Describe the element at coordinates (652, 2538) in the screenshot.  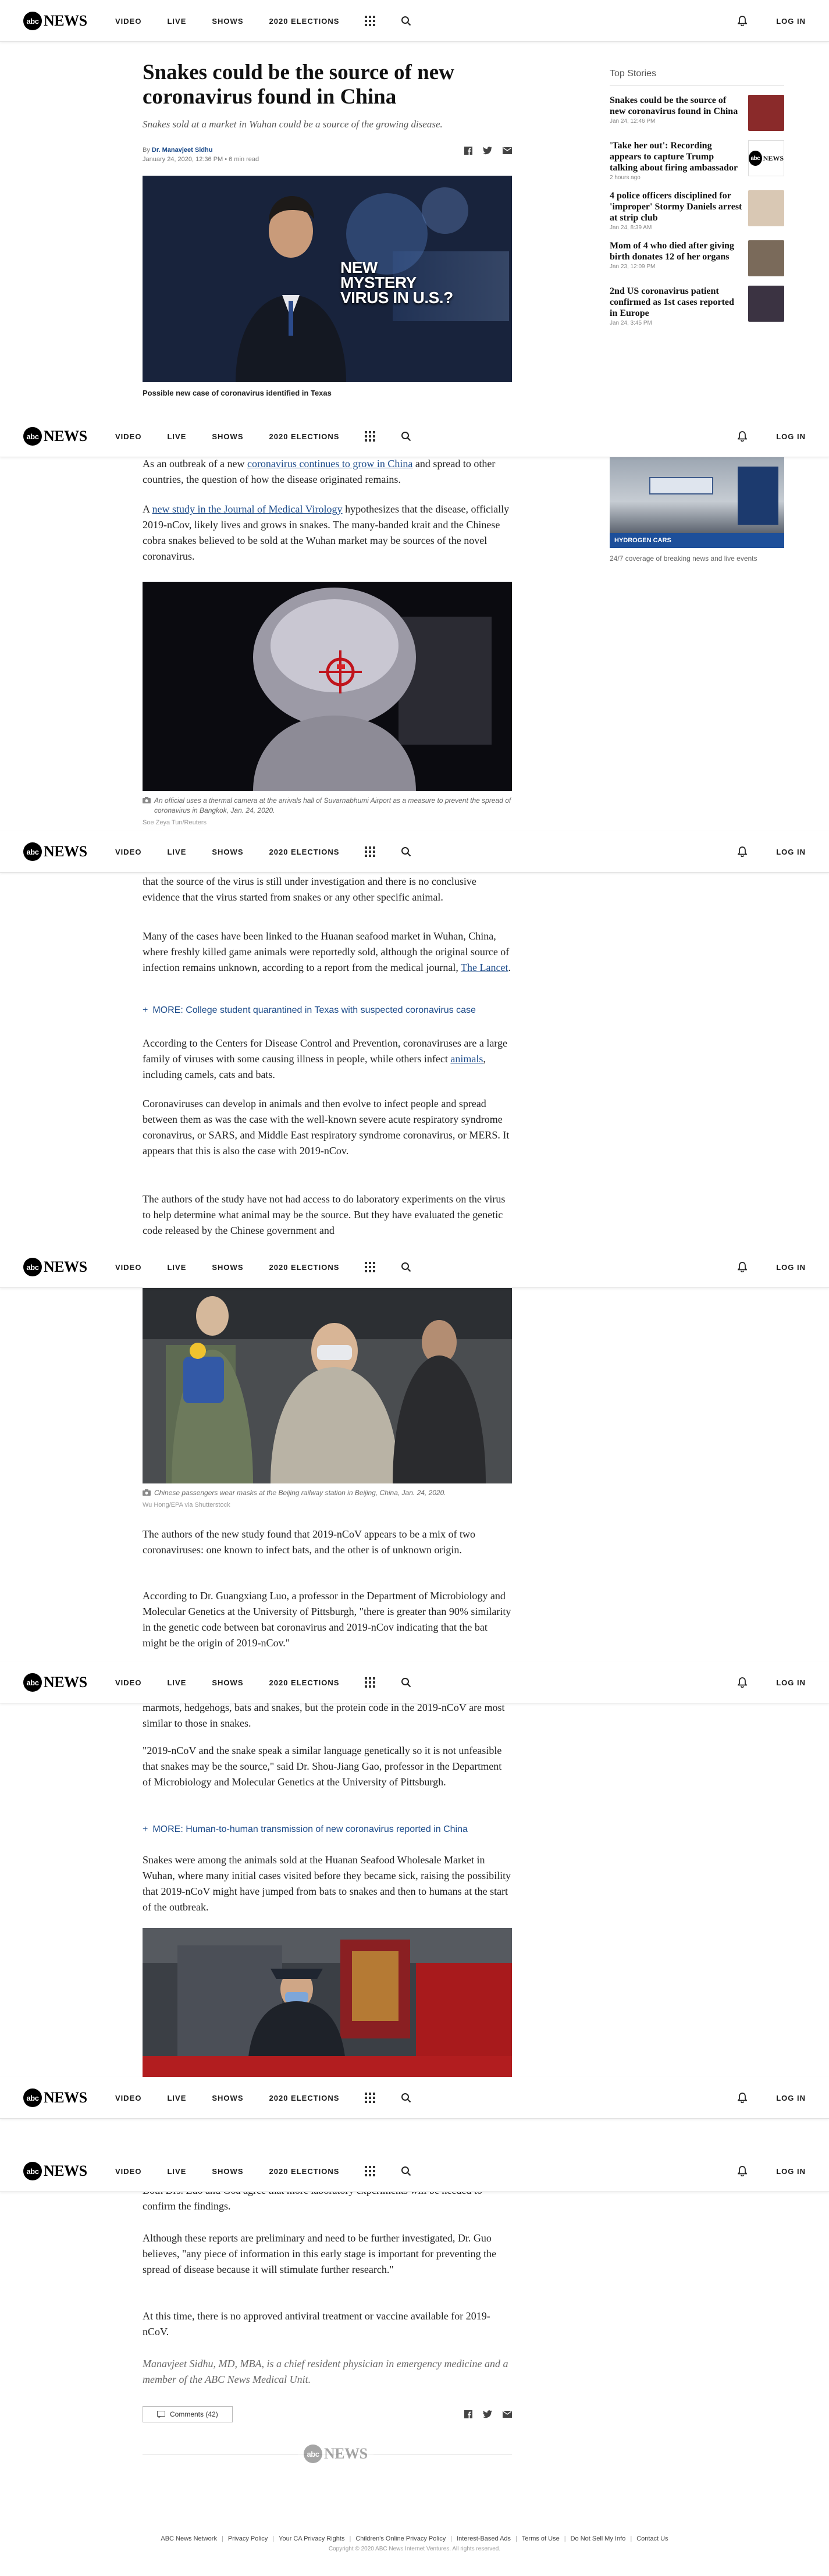
I see `footer-link: Contact Us` at that location.